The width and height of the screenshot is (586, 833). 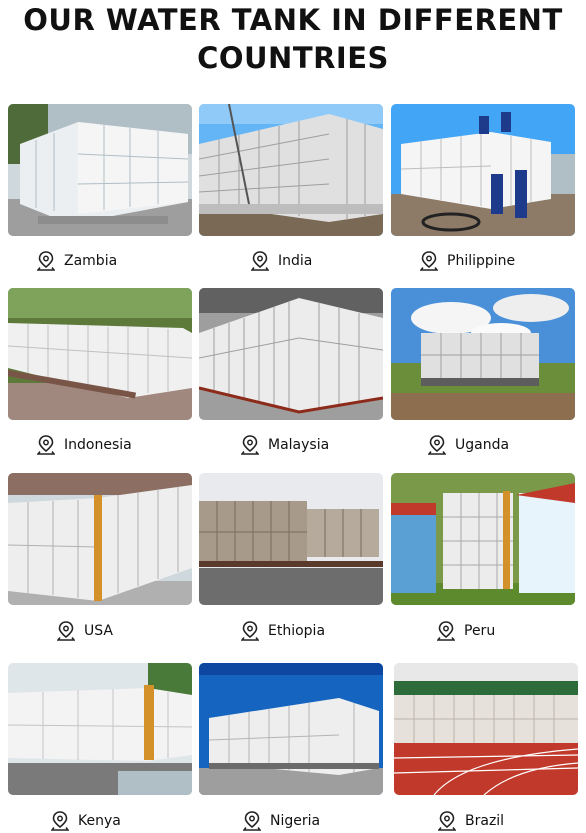 What do you see at coordinates (482, 445) in the screenshot?
I see `country-name: Uganda` at bounding box center [482, 445].